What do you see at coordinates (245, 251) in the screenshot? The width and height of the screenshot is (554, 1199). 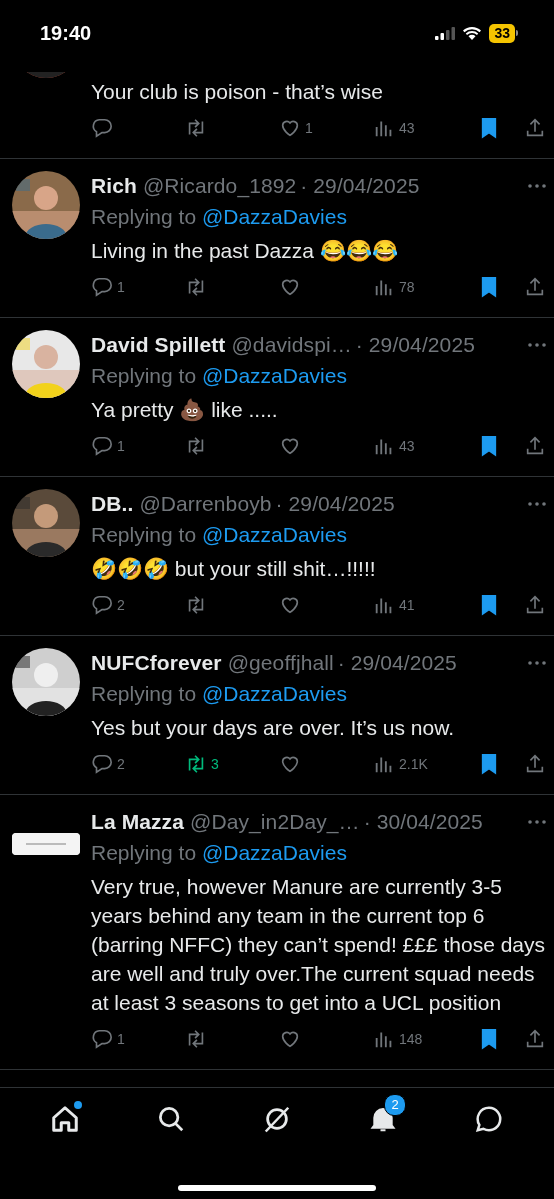 I see `post-text: Living in the past Dazza 😂😂😂` at bounding box center [245, 251].